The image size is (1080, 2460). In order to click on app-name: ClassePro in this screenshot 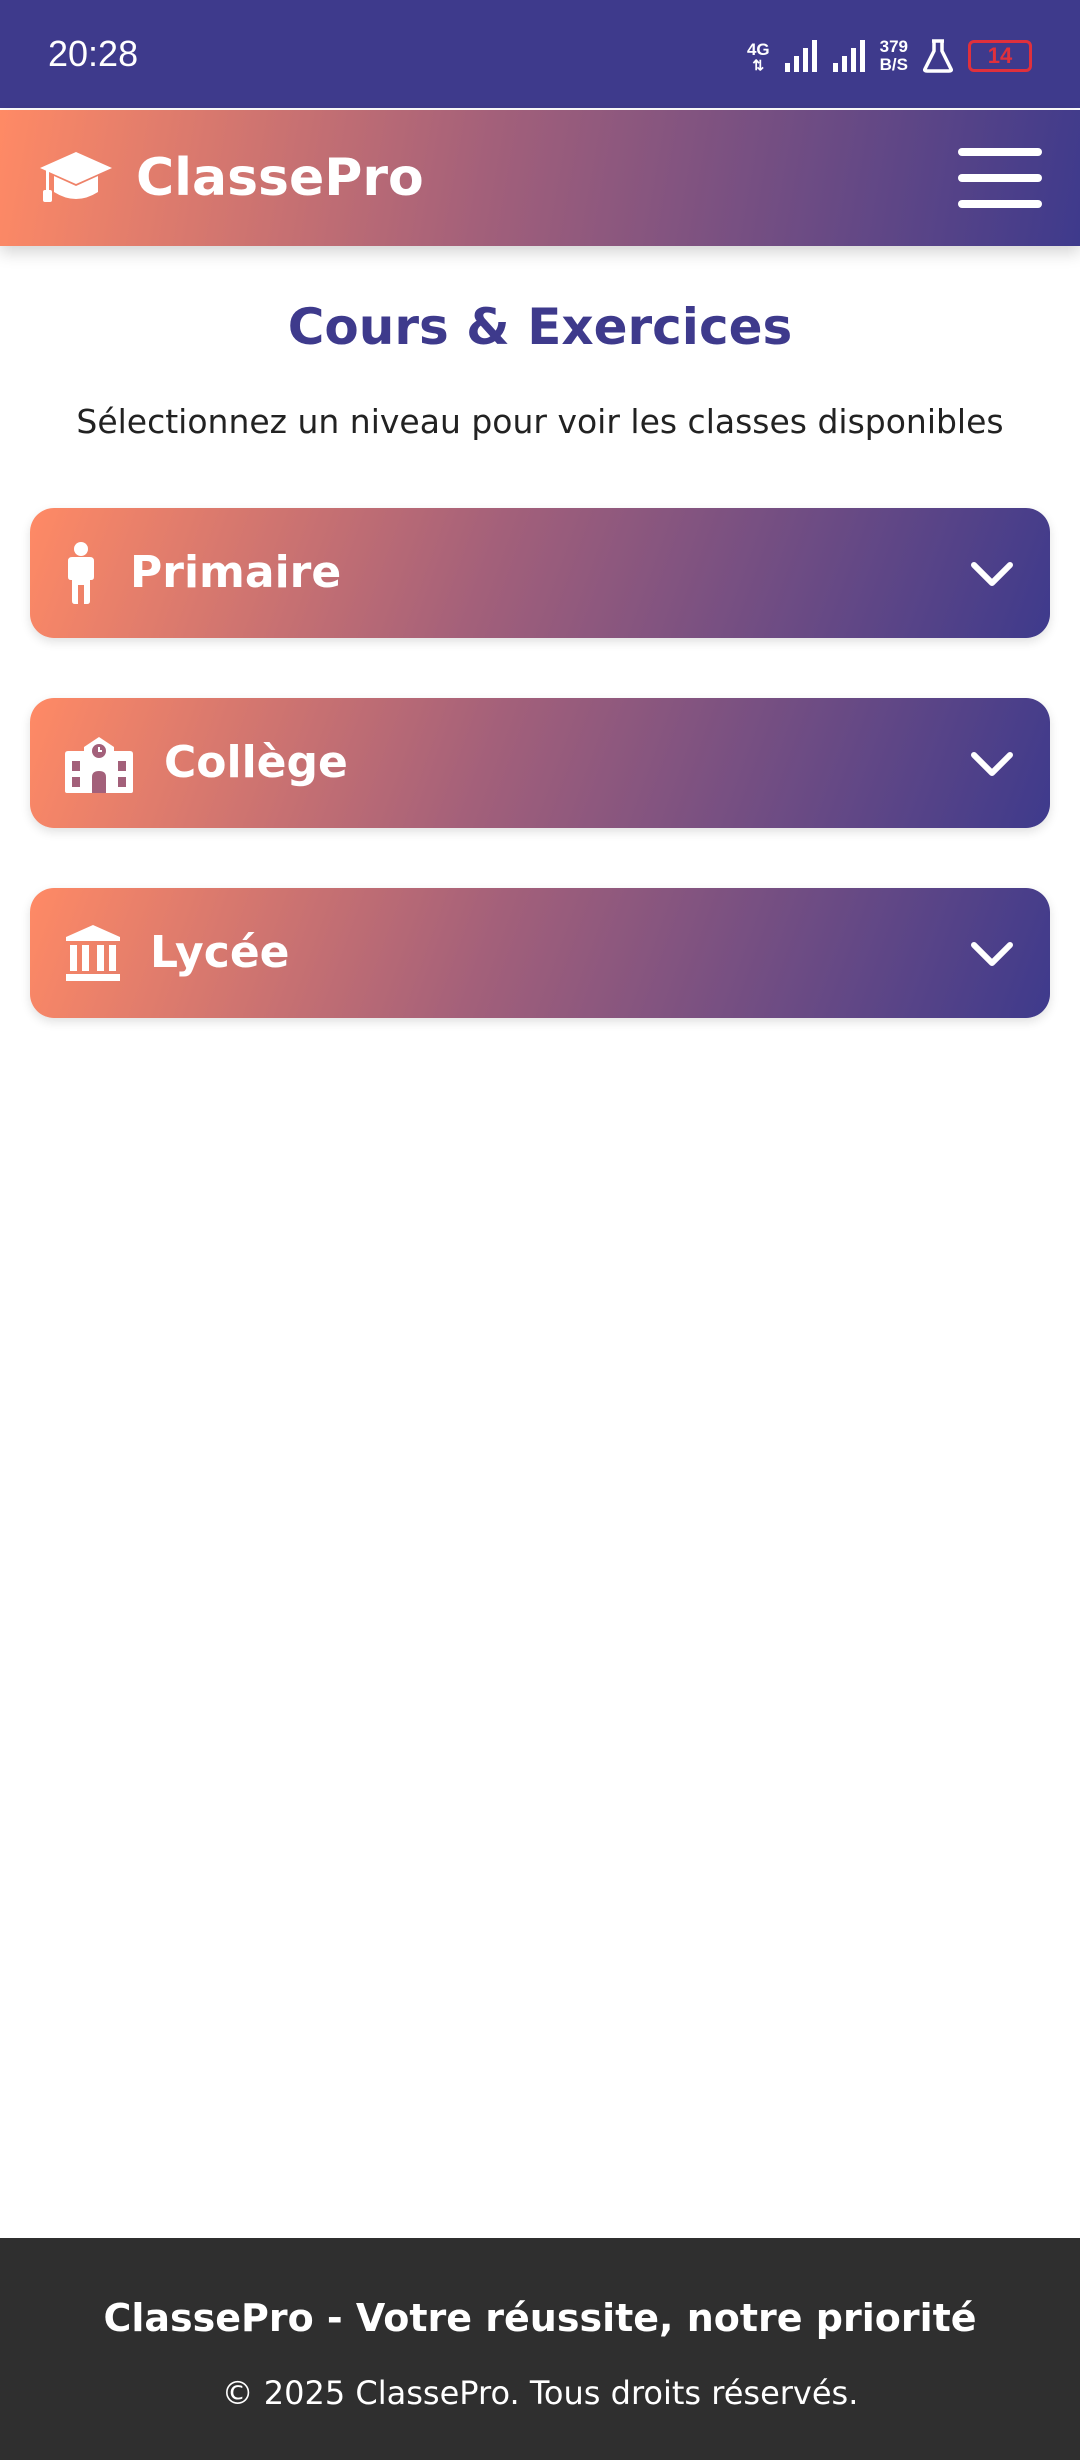, I will do `click(280, 178)`.